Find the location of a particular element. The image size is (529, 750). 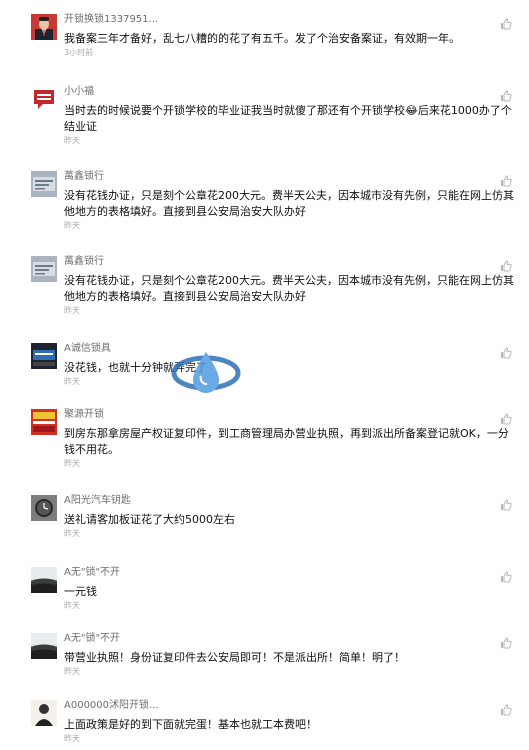

man-in-suit-avatar is located at coordinates (44, 27).